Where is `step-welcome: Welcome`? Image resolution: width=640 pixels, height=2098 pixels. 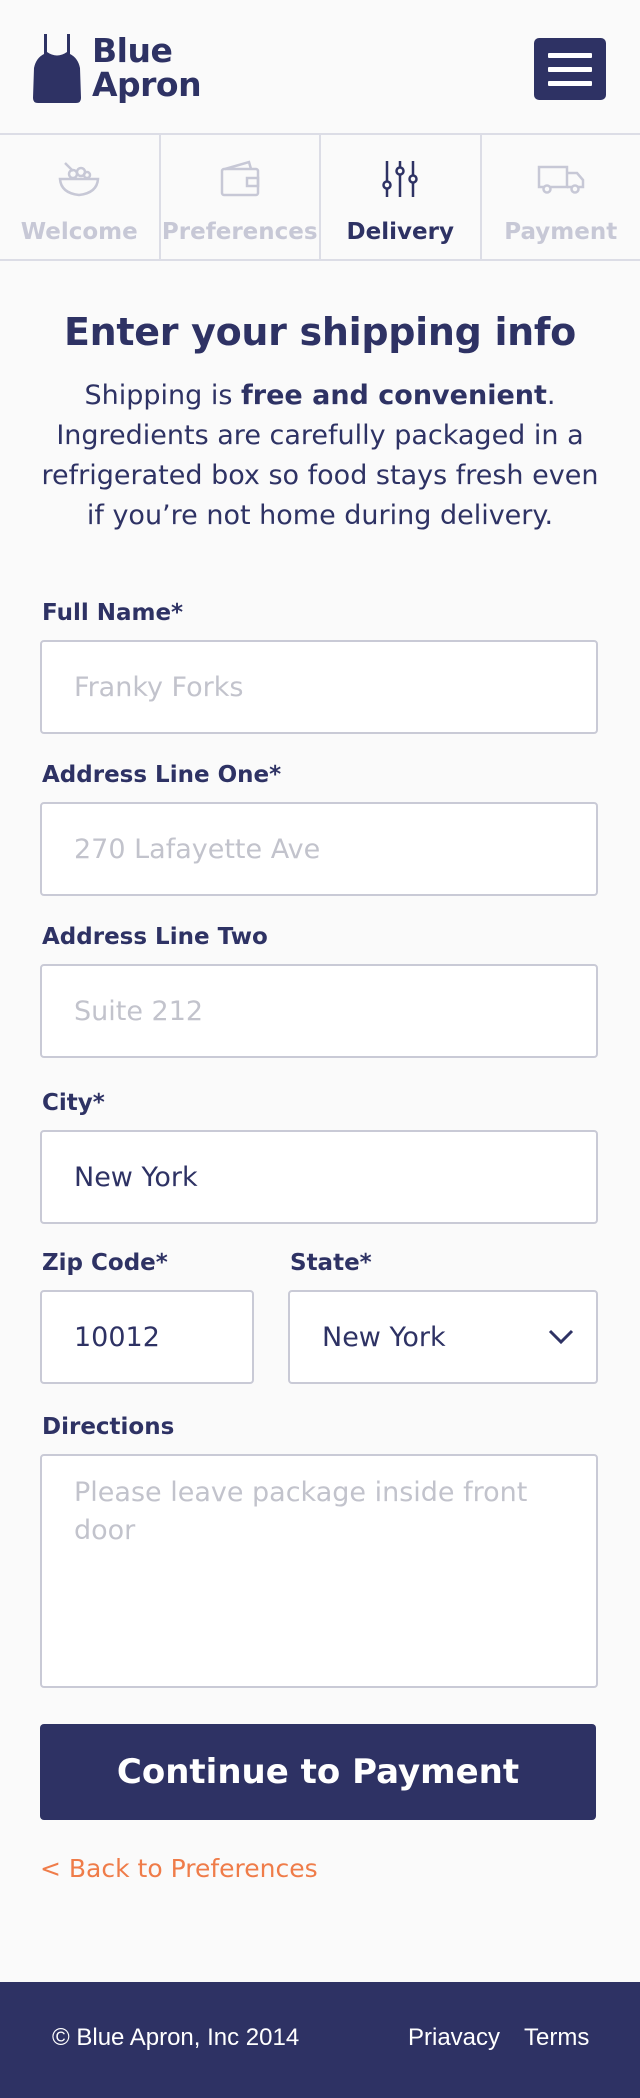 step-welcome: Welcome is located at coordinates (80, 197).